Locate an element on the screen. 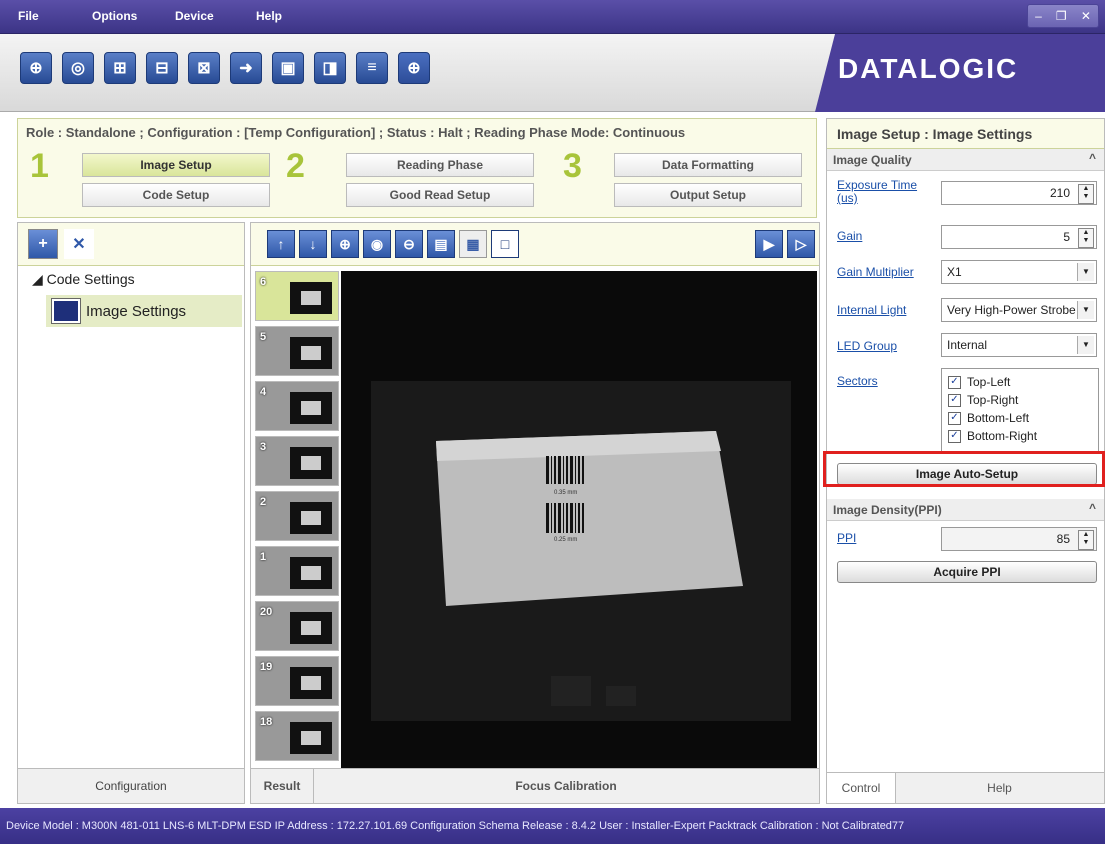  output-setup-button: Output Setup is located at coordinates (708, 195).